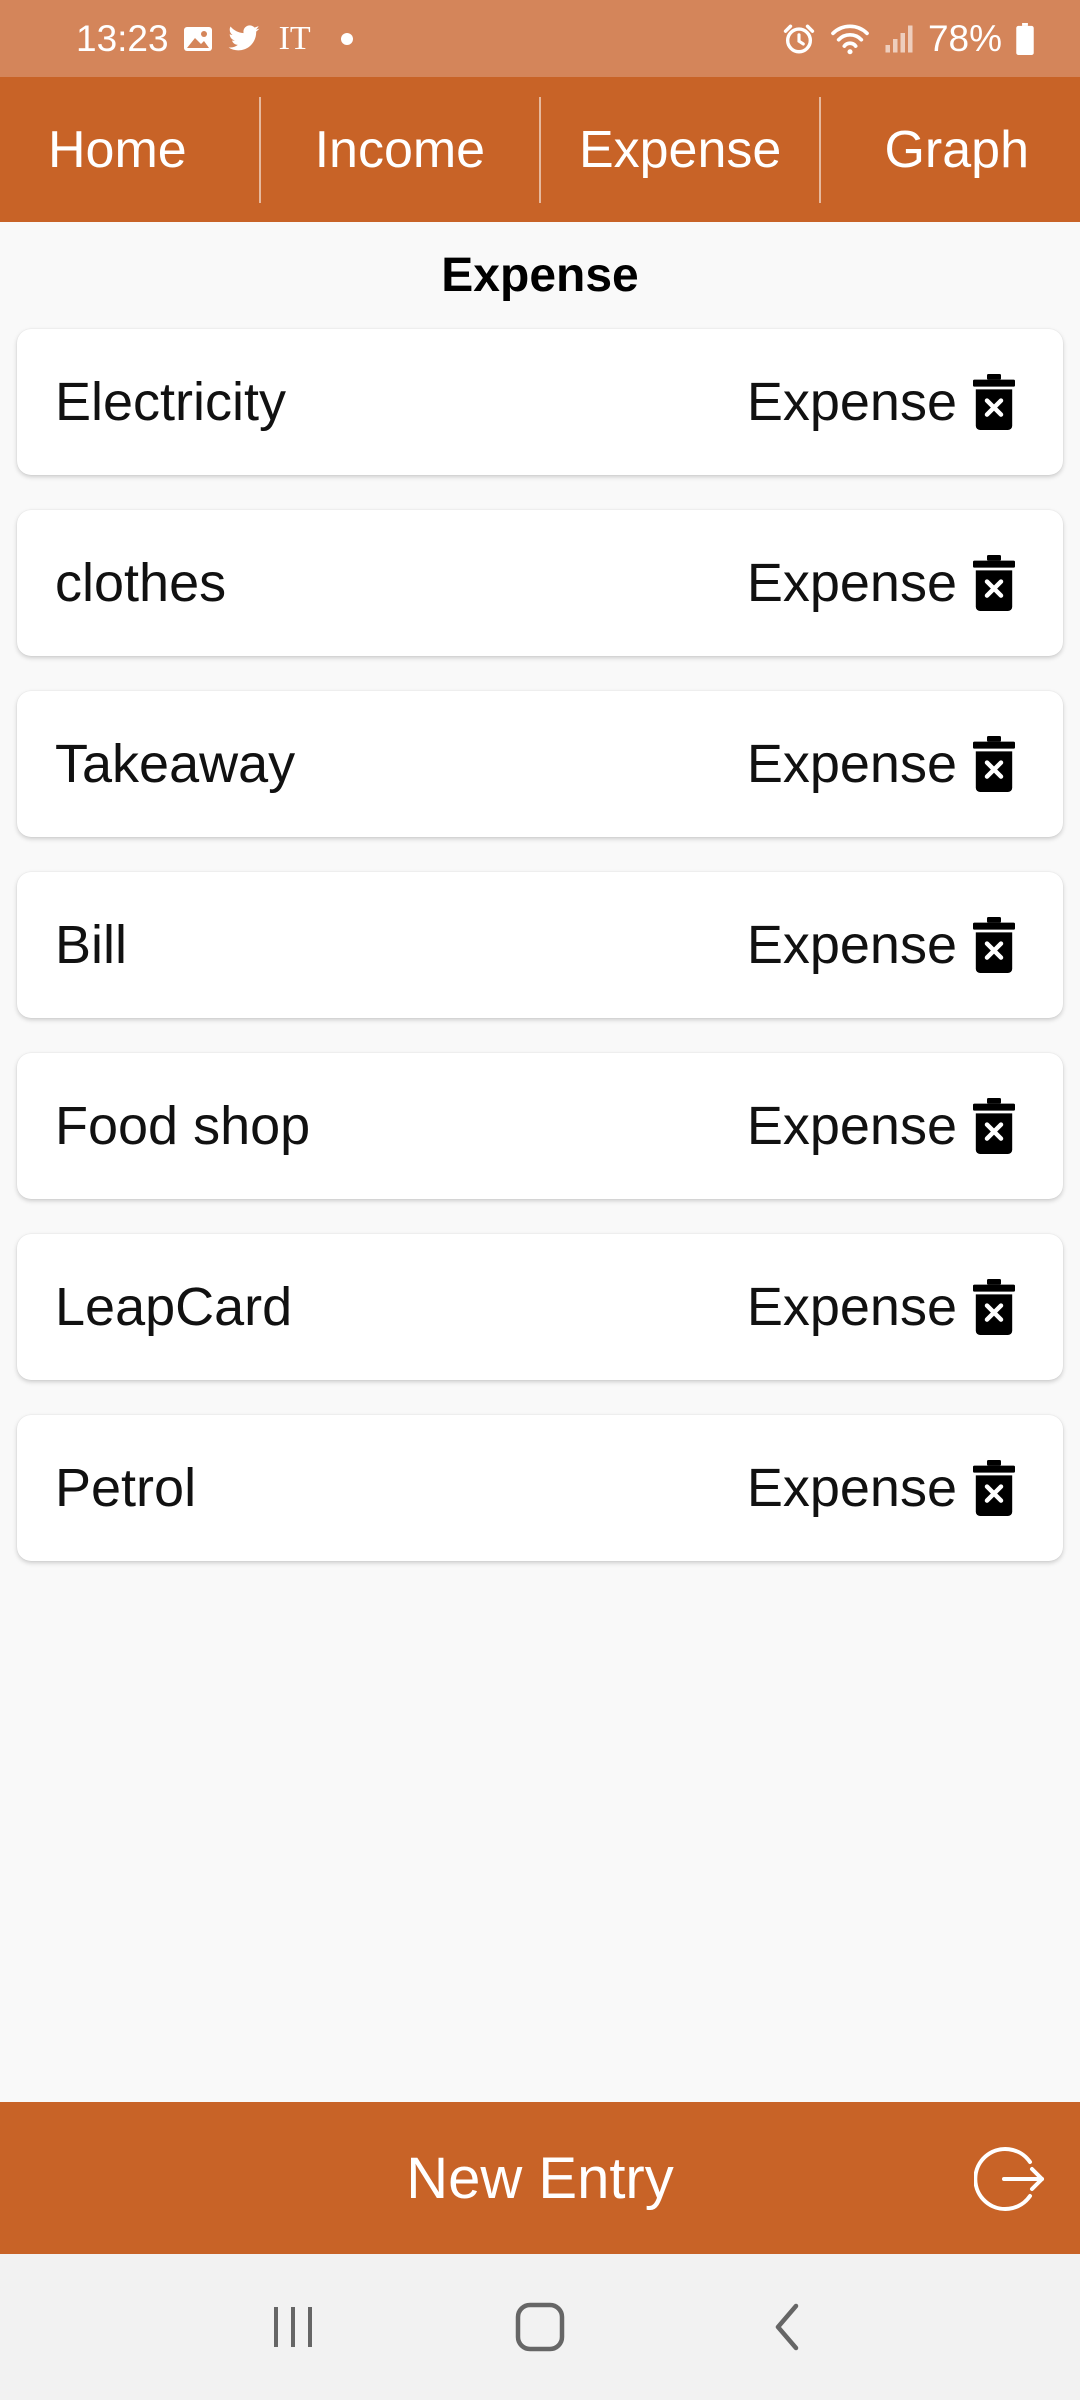 The height and width of the screenshot is (2400, 1080). Describe the element at coordinates (540, 275) in the screenshot. I see `page-title: Expense` at that location.